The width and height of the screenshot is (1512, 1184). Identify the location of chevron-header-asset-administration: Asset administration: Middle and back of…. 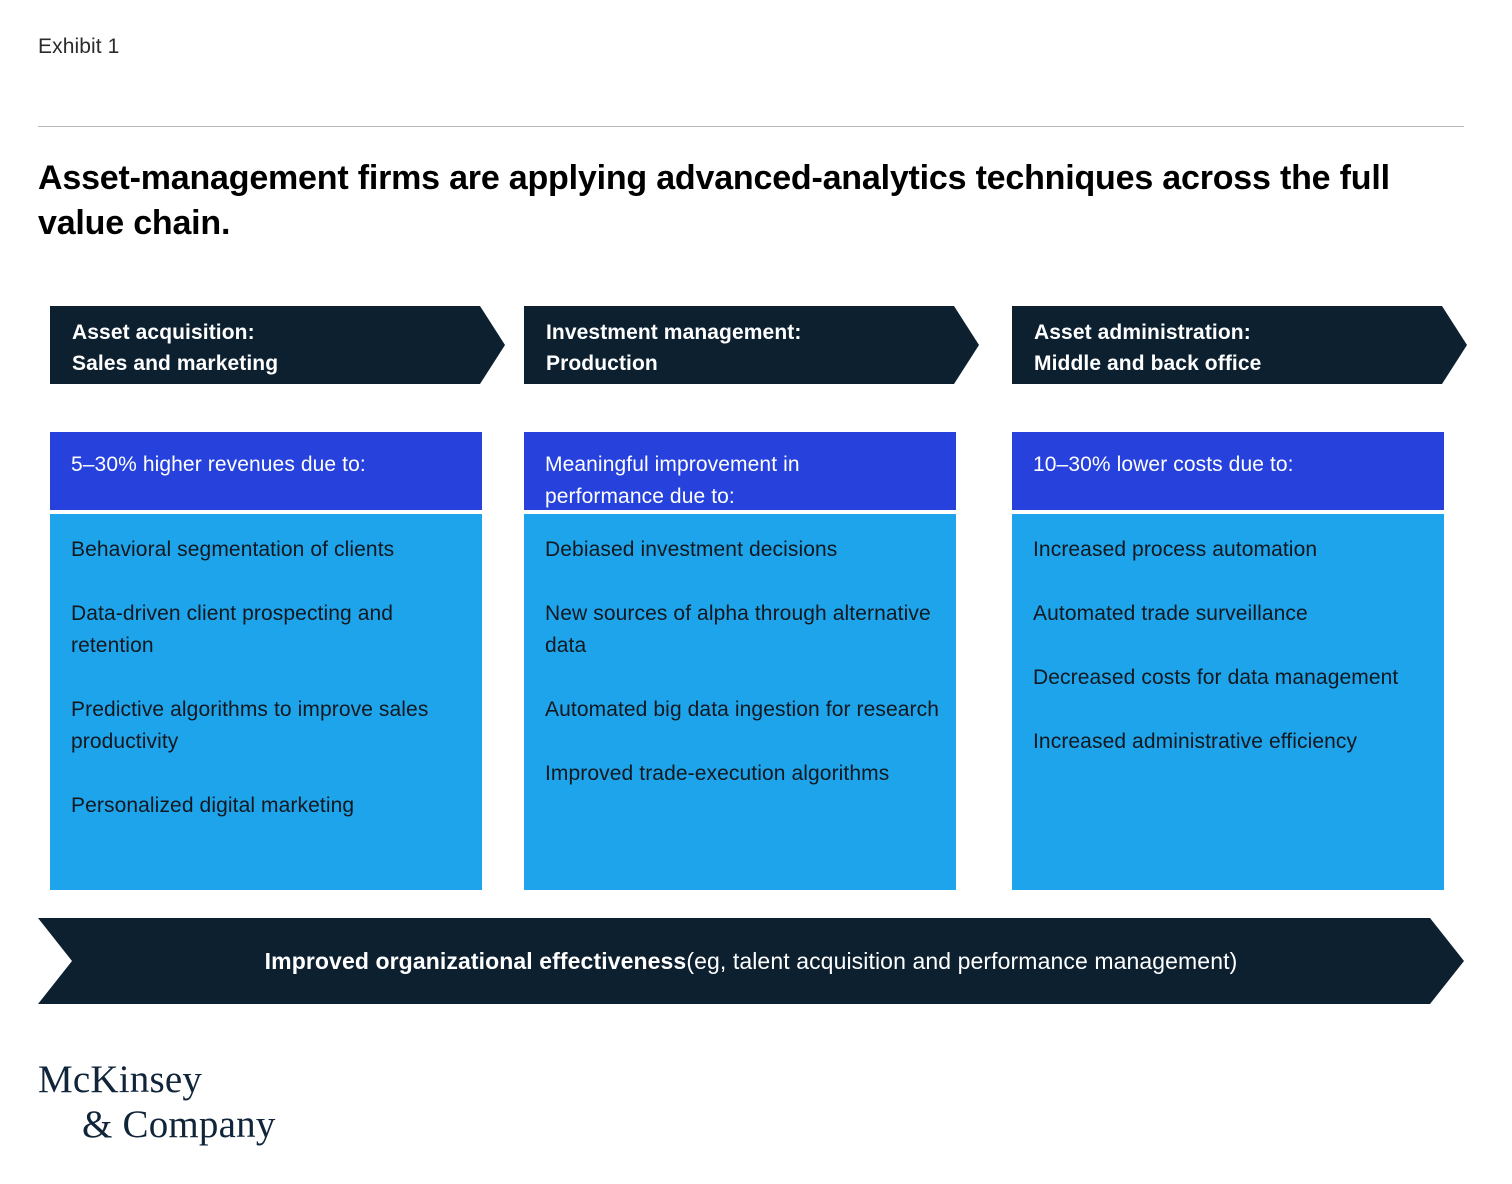
(1239, 345).